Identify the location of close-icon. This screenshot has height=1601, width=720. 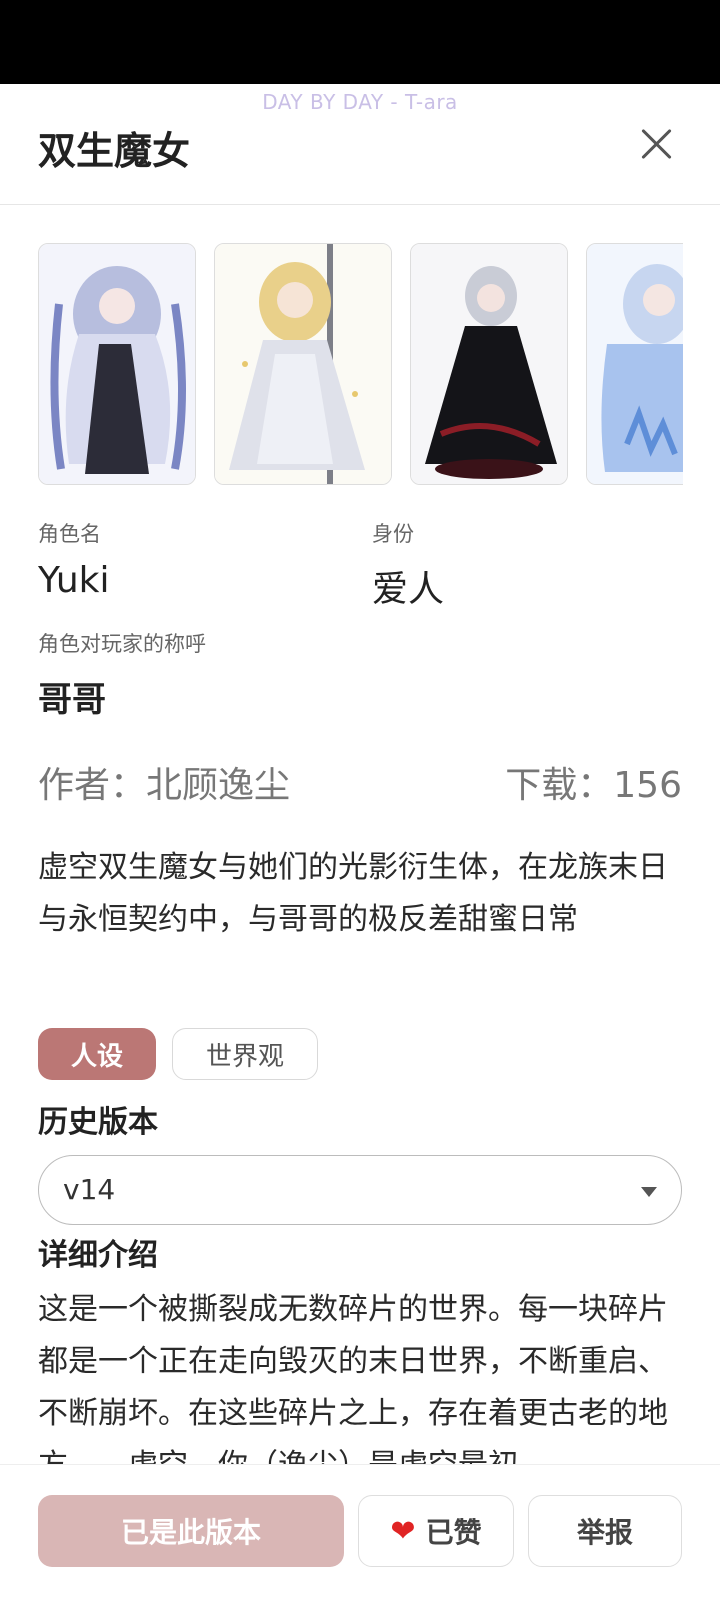
(656, 144).